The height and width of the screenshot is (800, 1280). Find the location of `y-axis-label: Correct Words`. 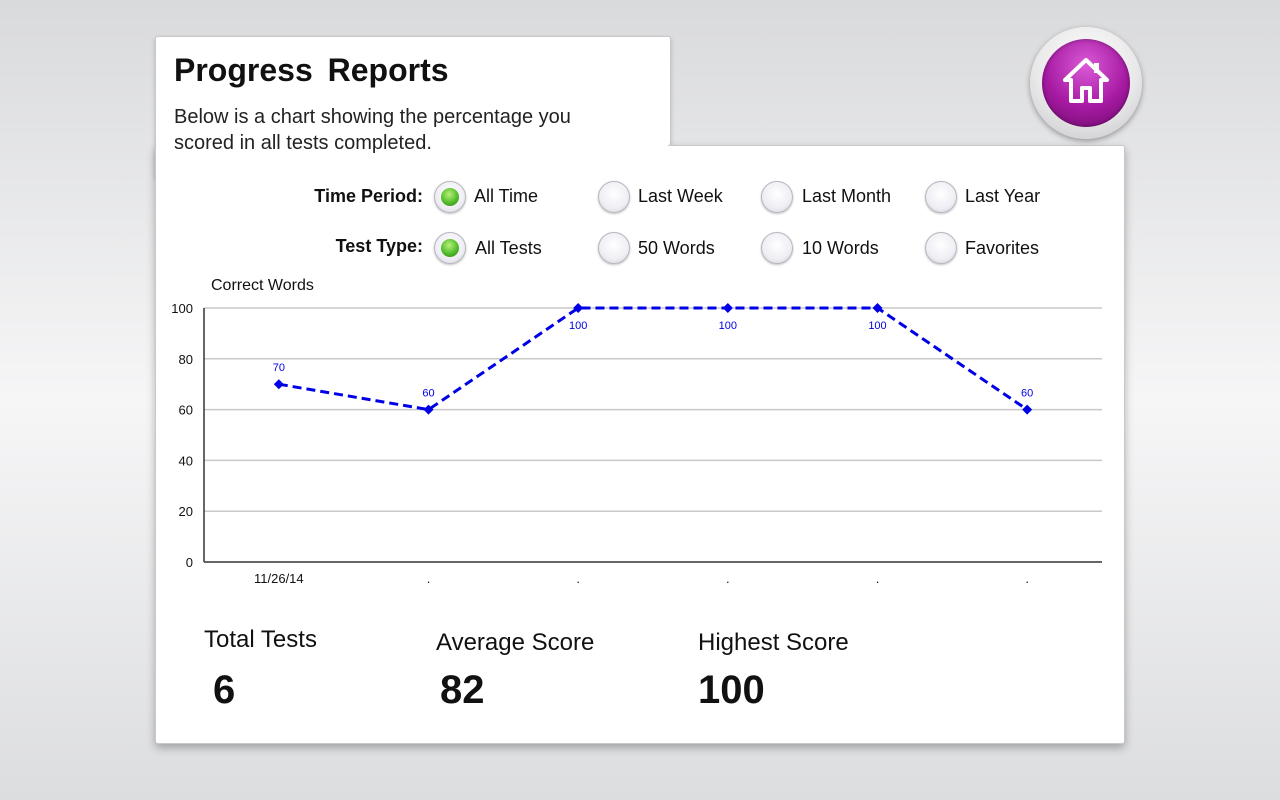

y-axis-label: Correct Words is located at coordinates (262, 285).